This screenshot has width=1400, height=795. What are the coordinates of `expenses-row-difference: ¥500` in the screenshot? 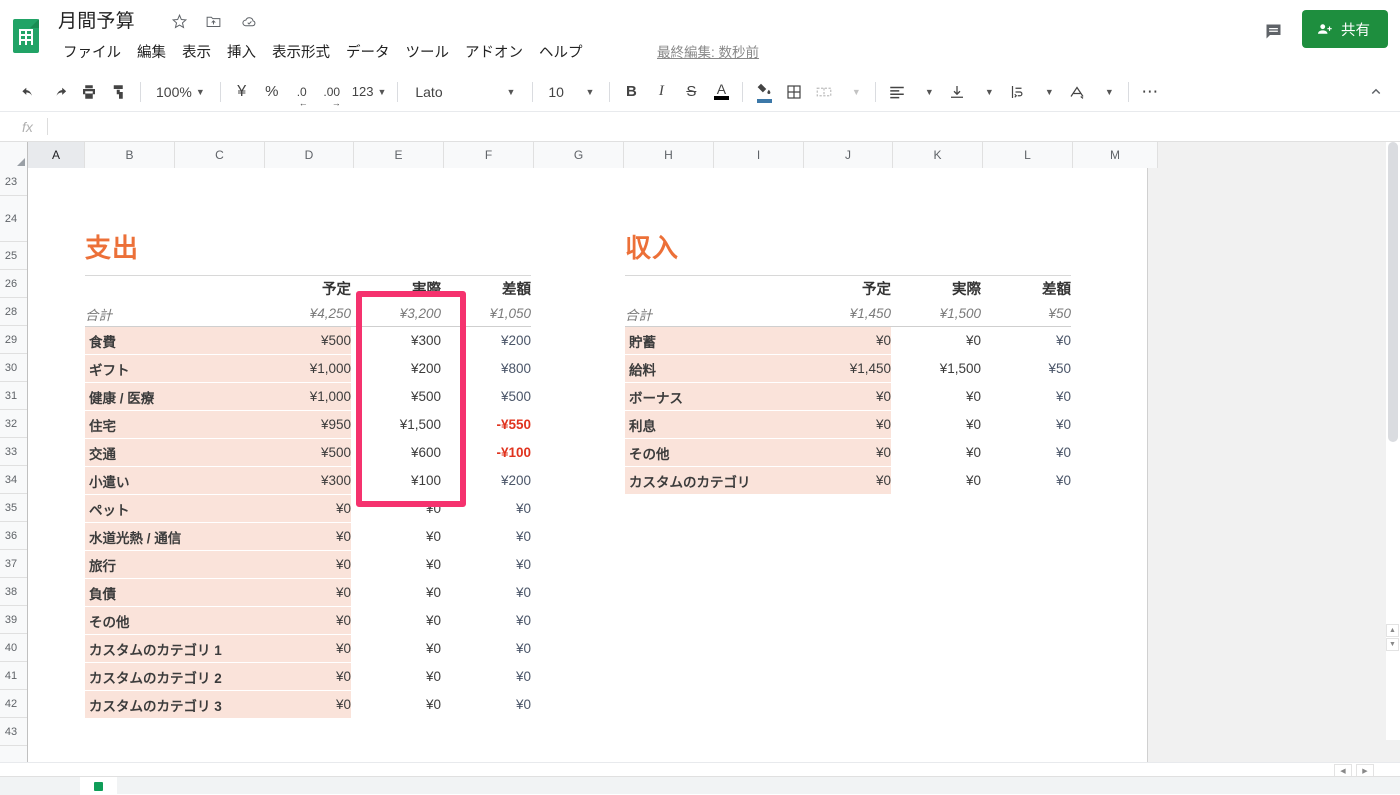 It's located at (486, 397).